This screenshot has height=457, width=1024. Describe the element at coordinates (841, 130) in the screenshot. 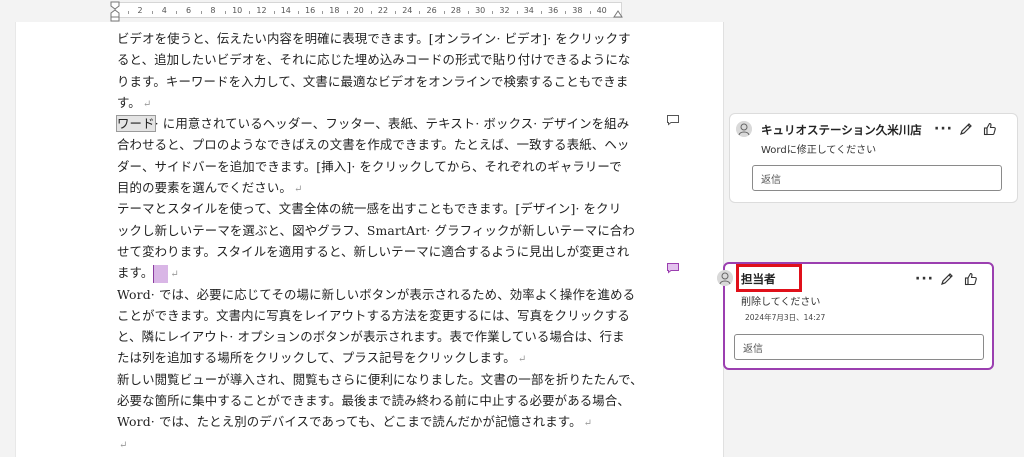

I see `comment-author: キュリオステーション久米川店` at that location.